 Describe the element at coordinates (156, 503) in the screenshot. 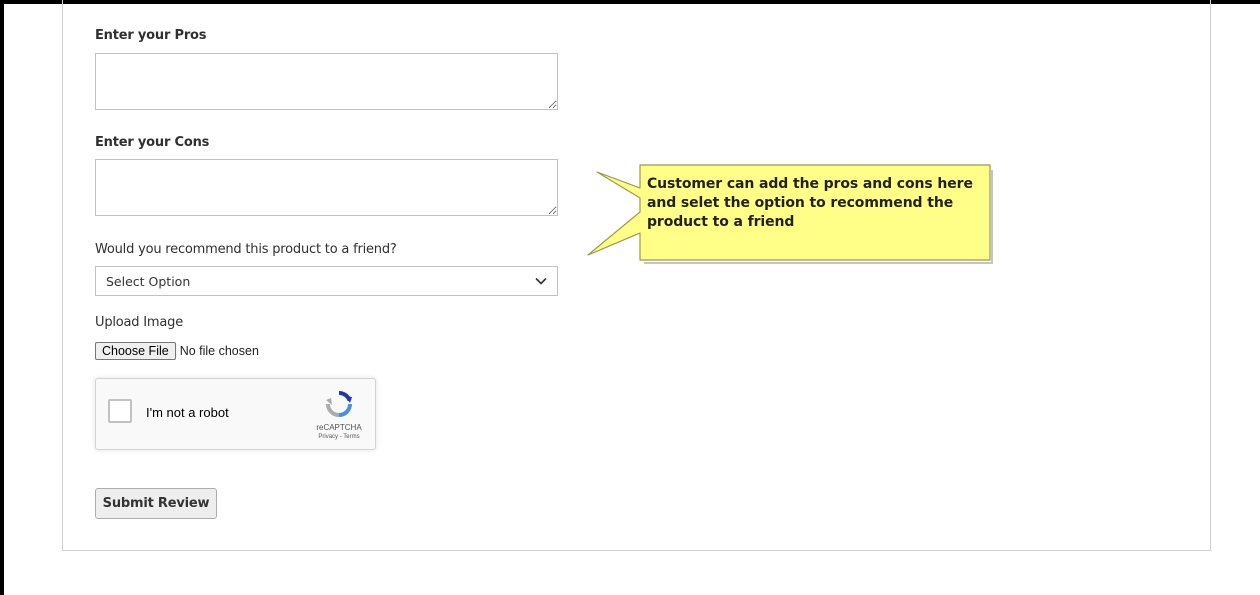

I see `submit-review-button: Submit Review` at that location.